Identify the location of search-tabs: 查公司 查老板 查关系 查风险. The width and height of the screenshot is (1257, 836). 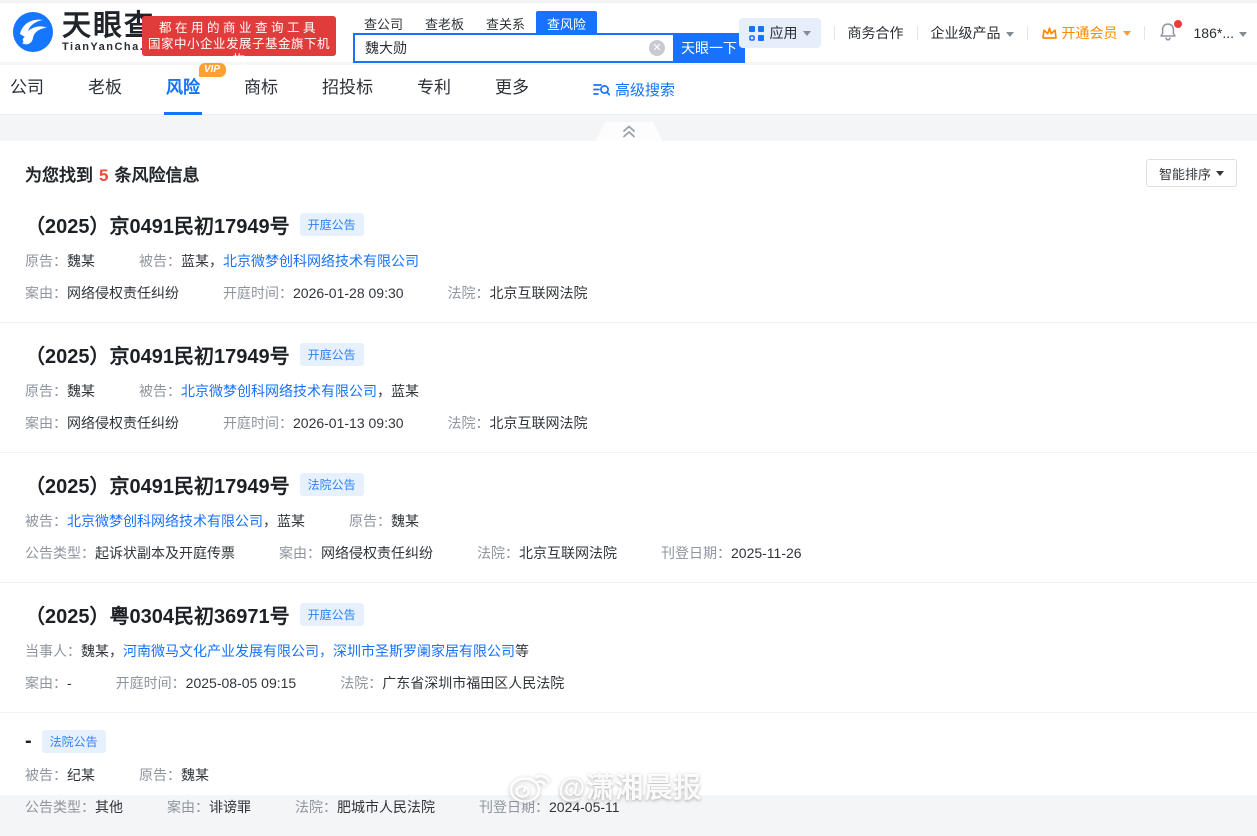
(549, 22).